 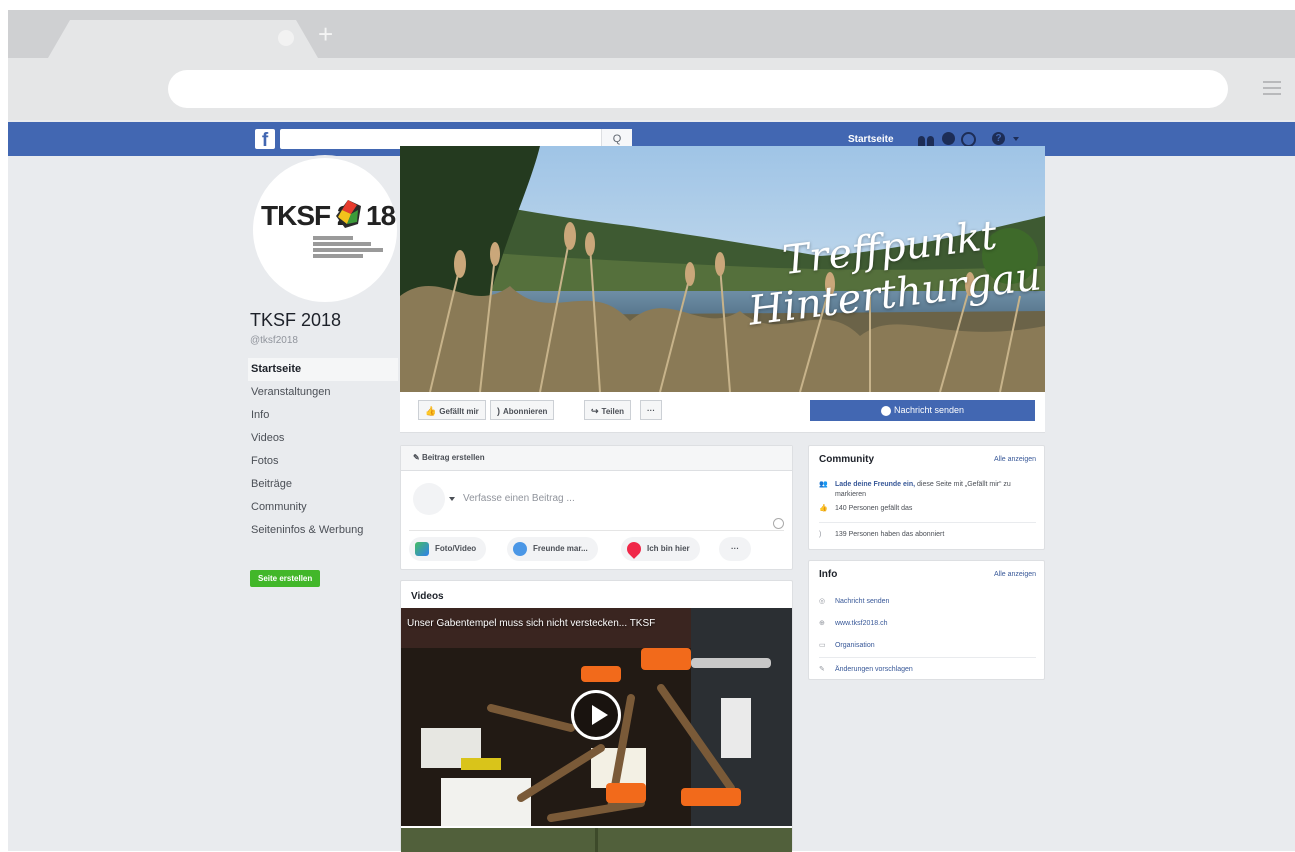 What do you see at coordinates (608, 410) in the screenshot?
I see `share-page-button: ↪ Teilen` at bounding box center [608, 410].